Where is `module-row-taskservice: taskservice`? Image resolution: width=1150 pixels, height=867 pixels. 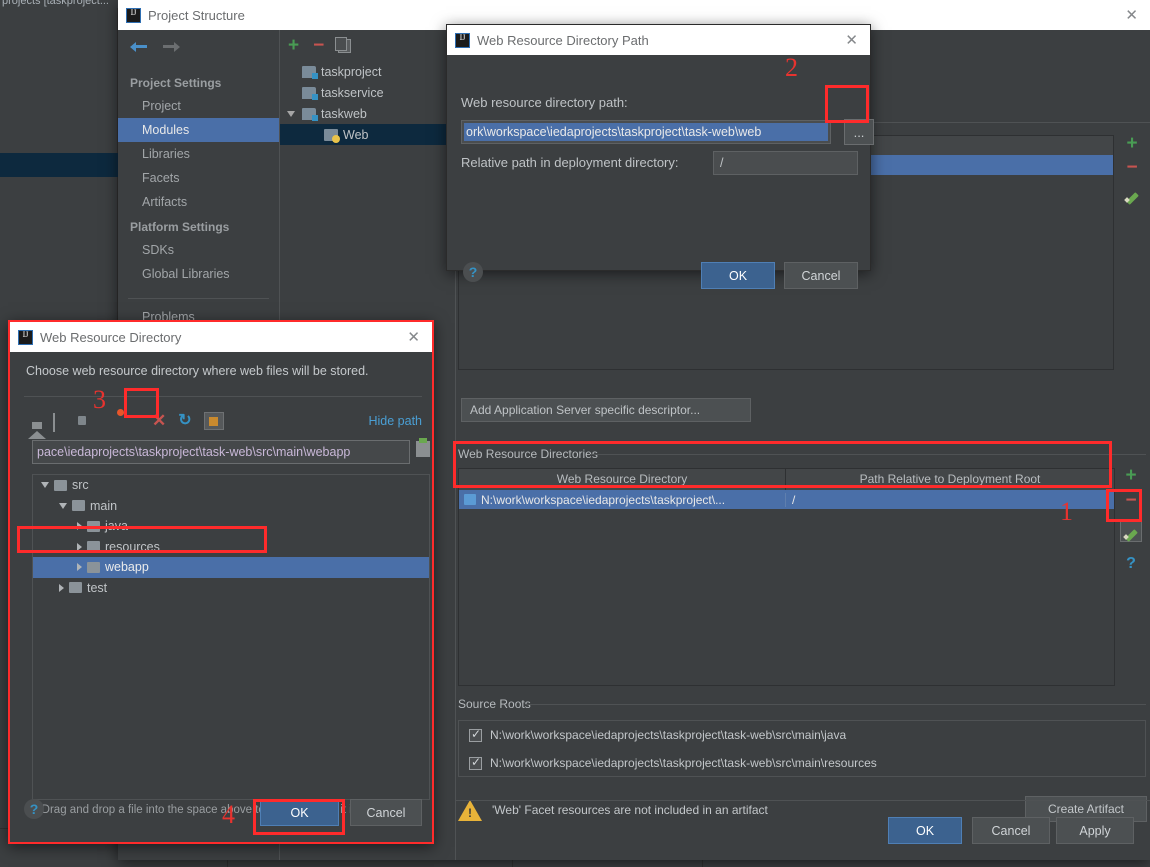 module-row-taskservice: taskservice is located at coordinates (367, 92).